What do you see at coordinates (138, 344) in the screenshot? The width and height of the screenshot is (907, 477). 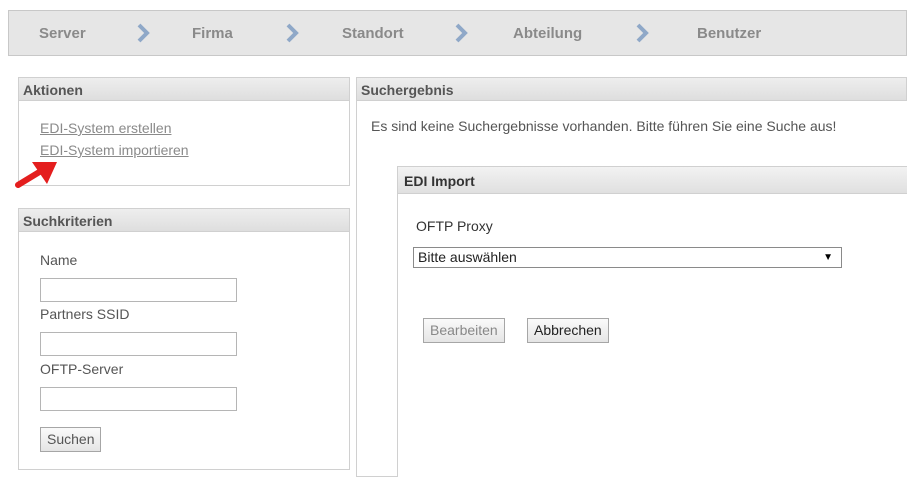 I see `partners-ssid-input` at bounding box center [138, 344].